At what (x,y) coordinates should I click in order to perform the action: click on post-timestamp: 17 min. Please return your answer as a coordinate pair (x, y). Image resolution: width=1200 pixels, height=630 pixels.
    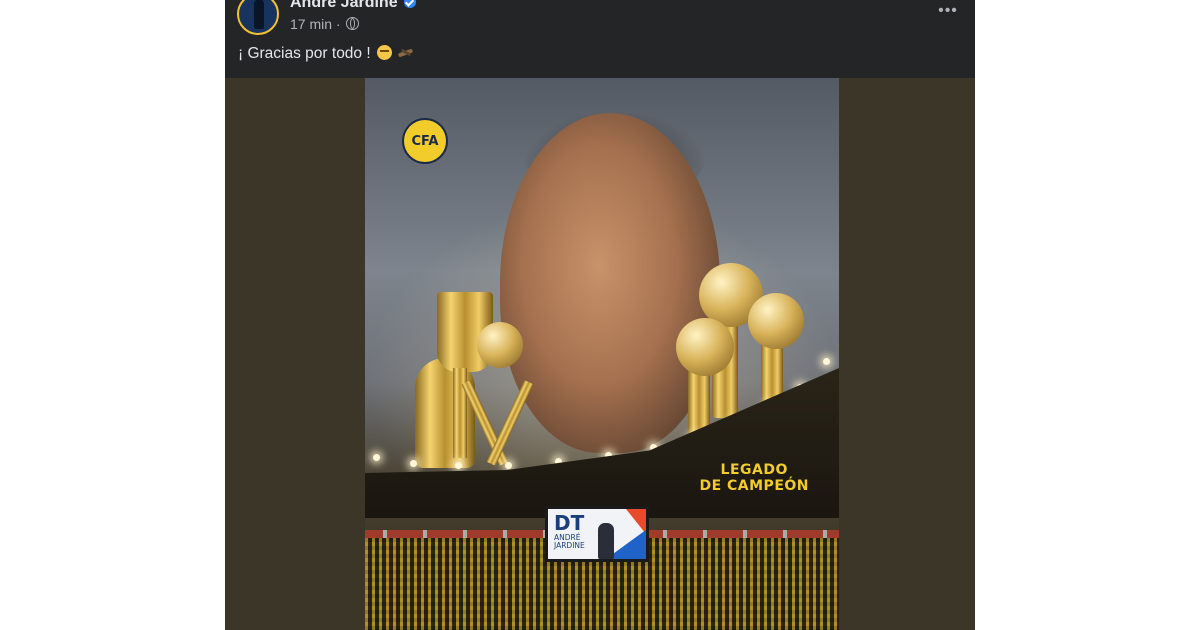
    Looking at the image, I should click on (311, 24).